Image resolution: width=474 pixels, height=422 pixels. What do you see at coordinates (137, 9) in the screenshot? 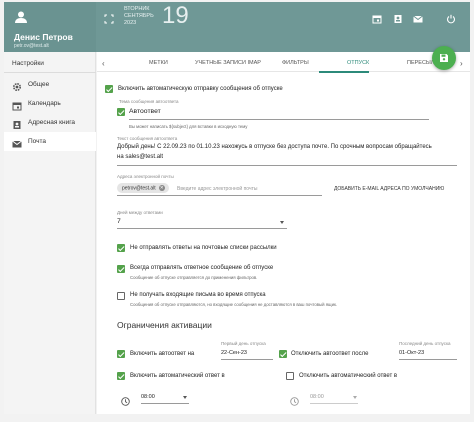
I see `date-weekday: ВТОРНИК` at bounding box center [137, 9].